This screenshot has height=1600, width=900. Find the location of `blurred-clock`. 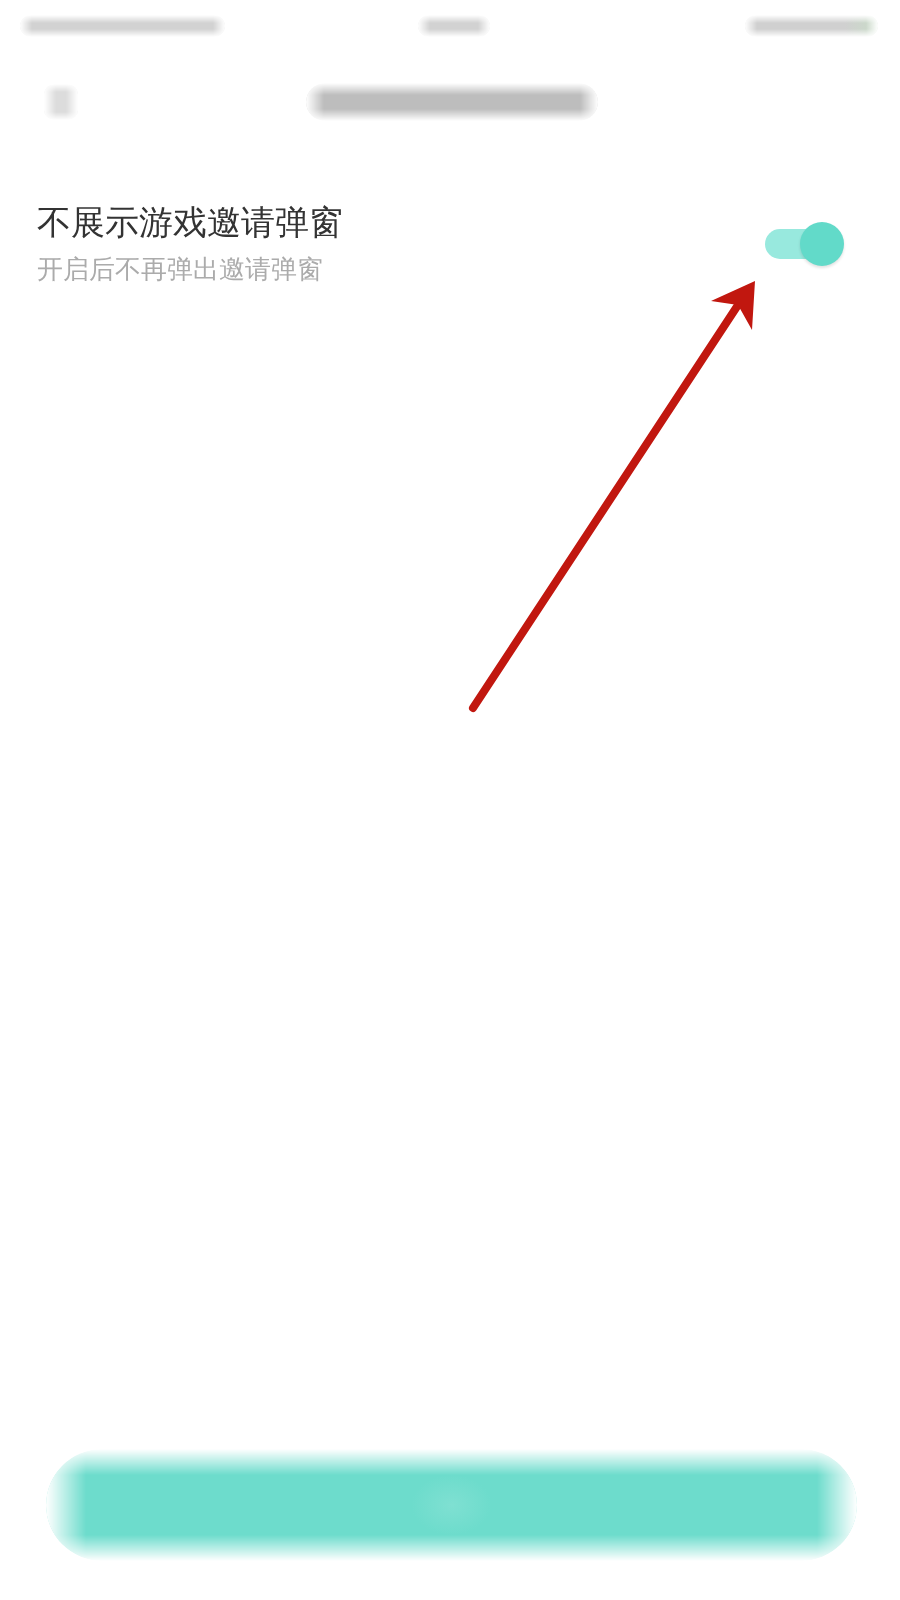

blurred-clock is located at coordinates (454, 26).